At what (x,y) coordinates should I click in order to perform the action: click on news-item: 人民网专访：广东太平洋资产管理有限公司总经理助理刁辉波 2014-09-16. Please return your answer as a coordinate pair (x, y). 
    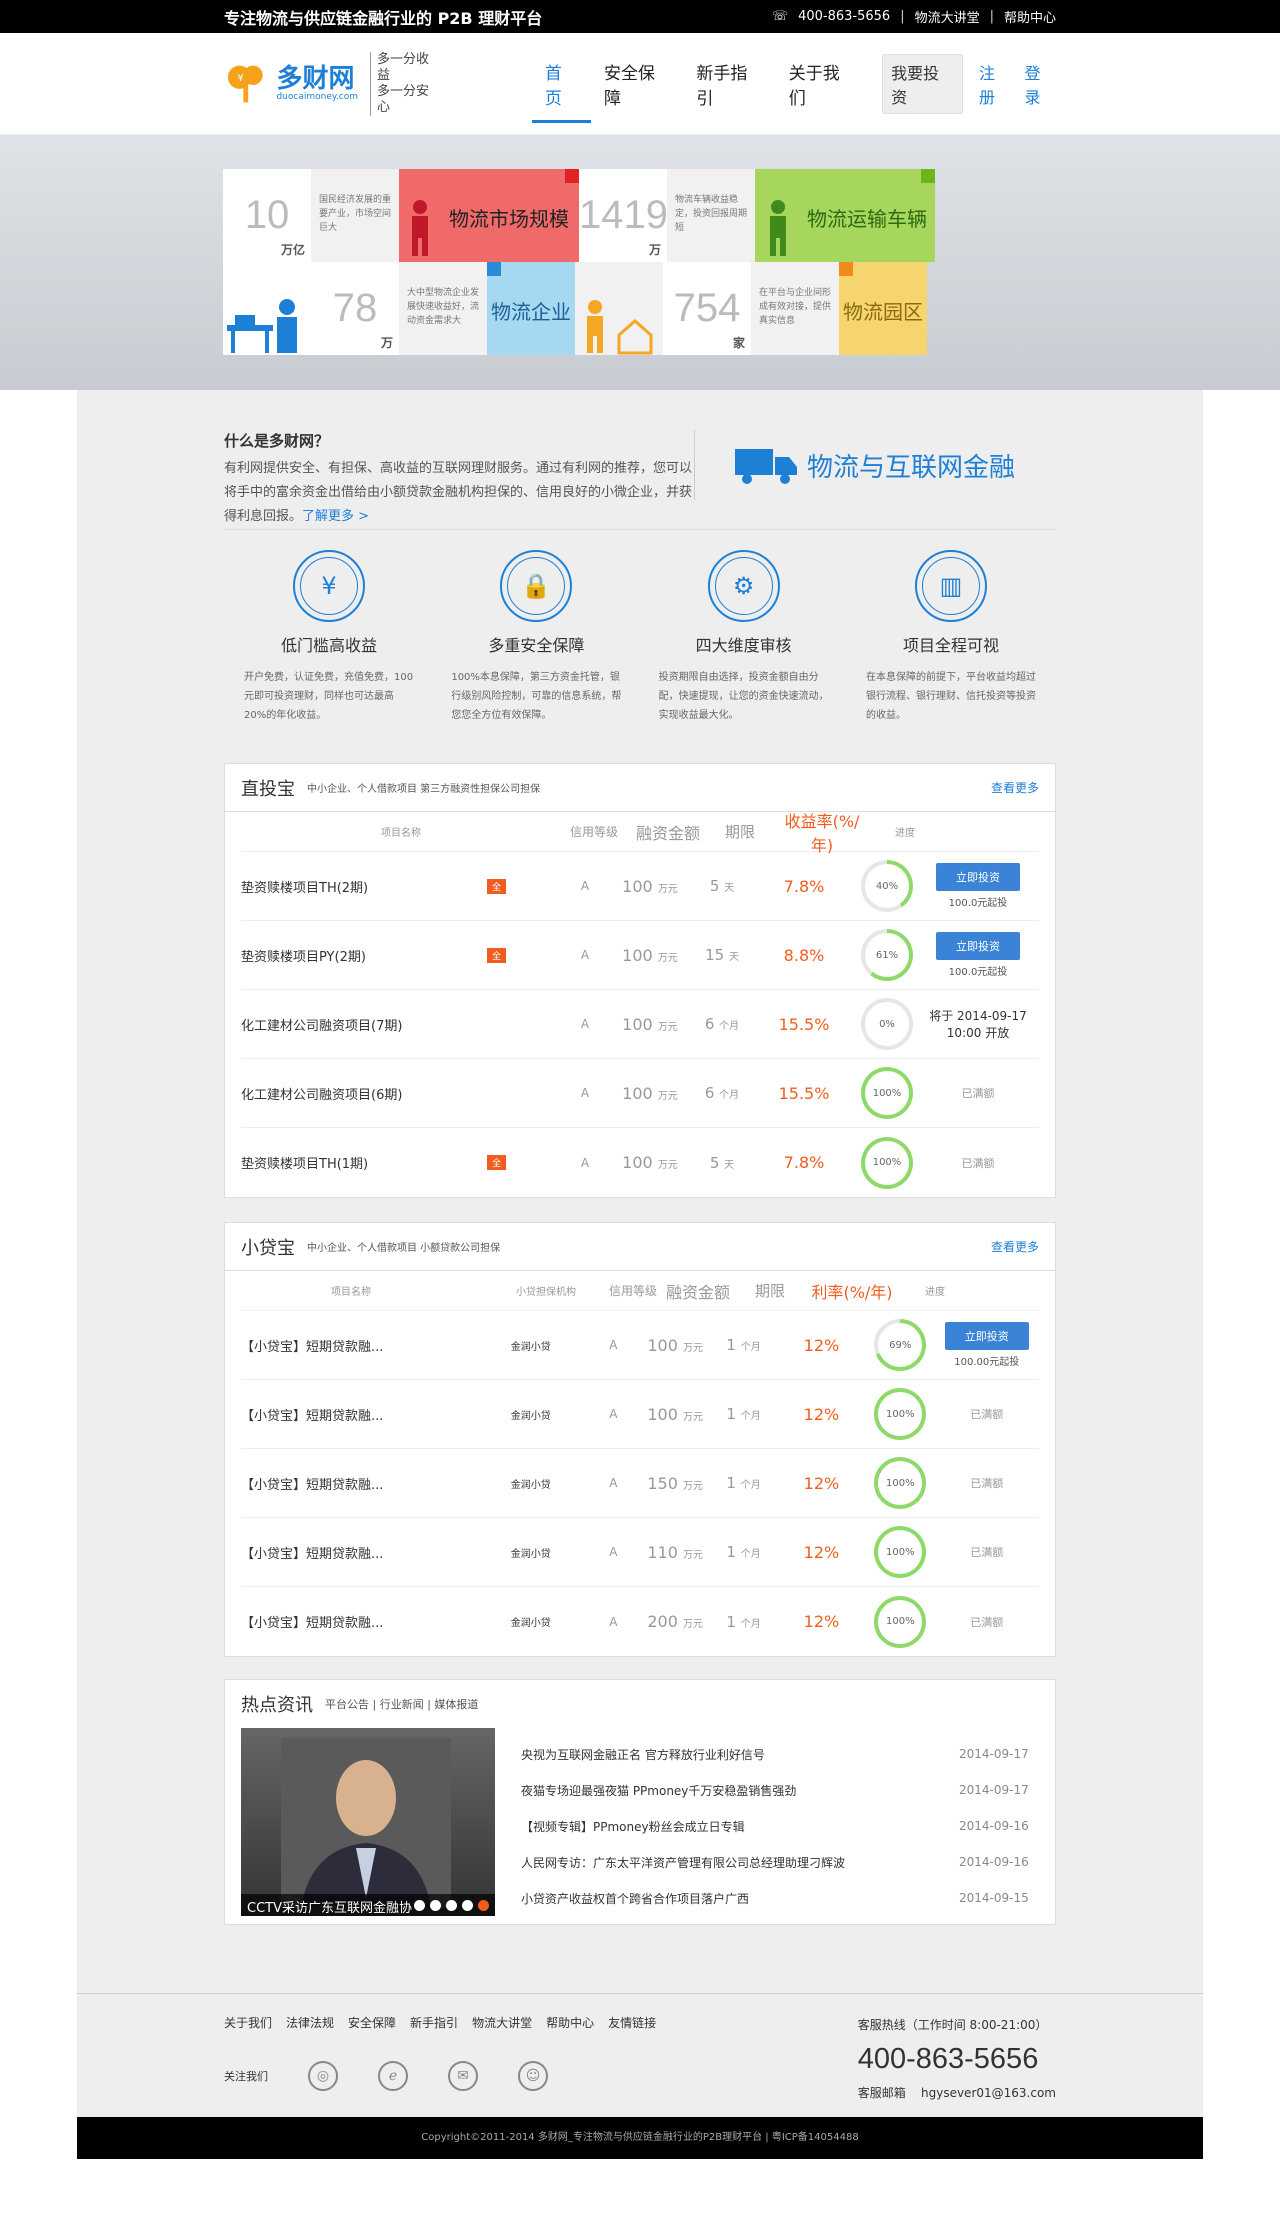
    Looking at the image, I should click on (780, 1862).